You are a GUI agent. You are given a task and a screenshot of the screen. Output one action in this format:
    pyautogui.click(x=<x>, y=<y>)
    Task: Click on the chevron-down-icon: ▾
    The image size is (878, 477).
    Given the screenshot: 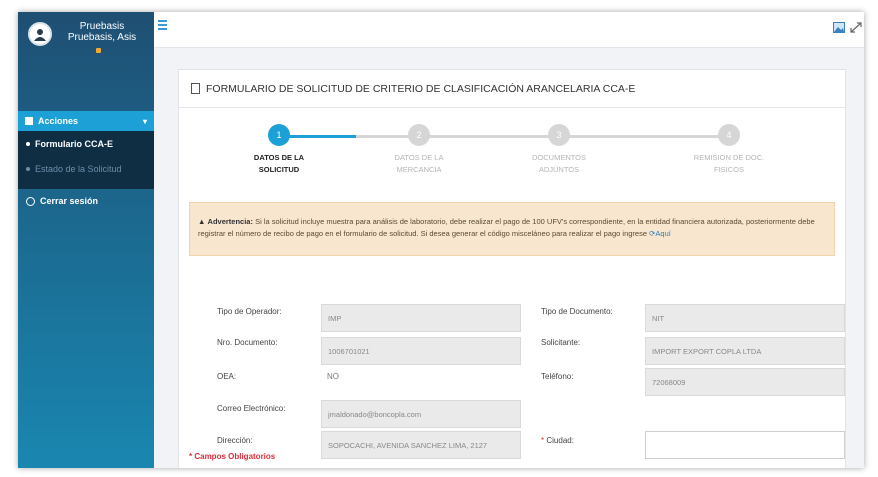 What is the action you would take?
    pyautogui.click(x=144, y=121)
    